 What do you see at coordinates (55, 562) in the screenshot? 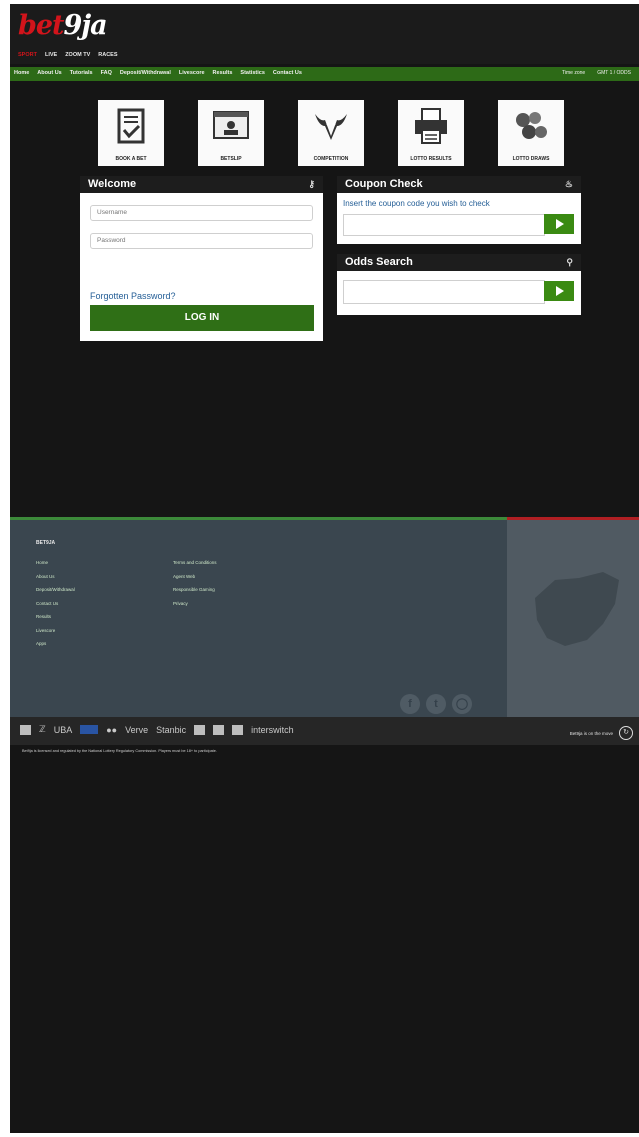
I see `footer-link: Home` at bounding box center [55, 562].